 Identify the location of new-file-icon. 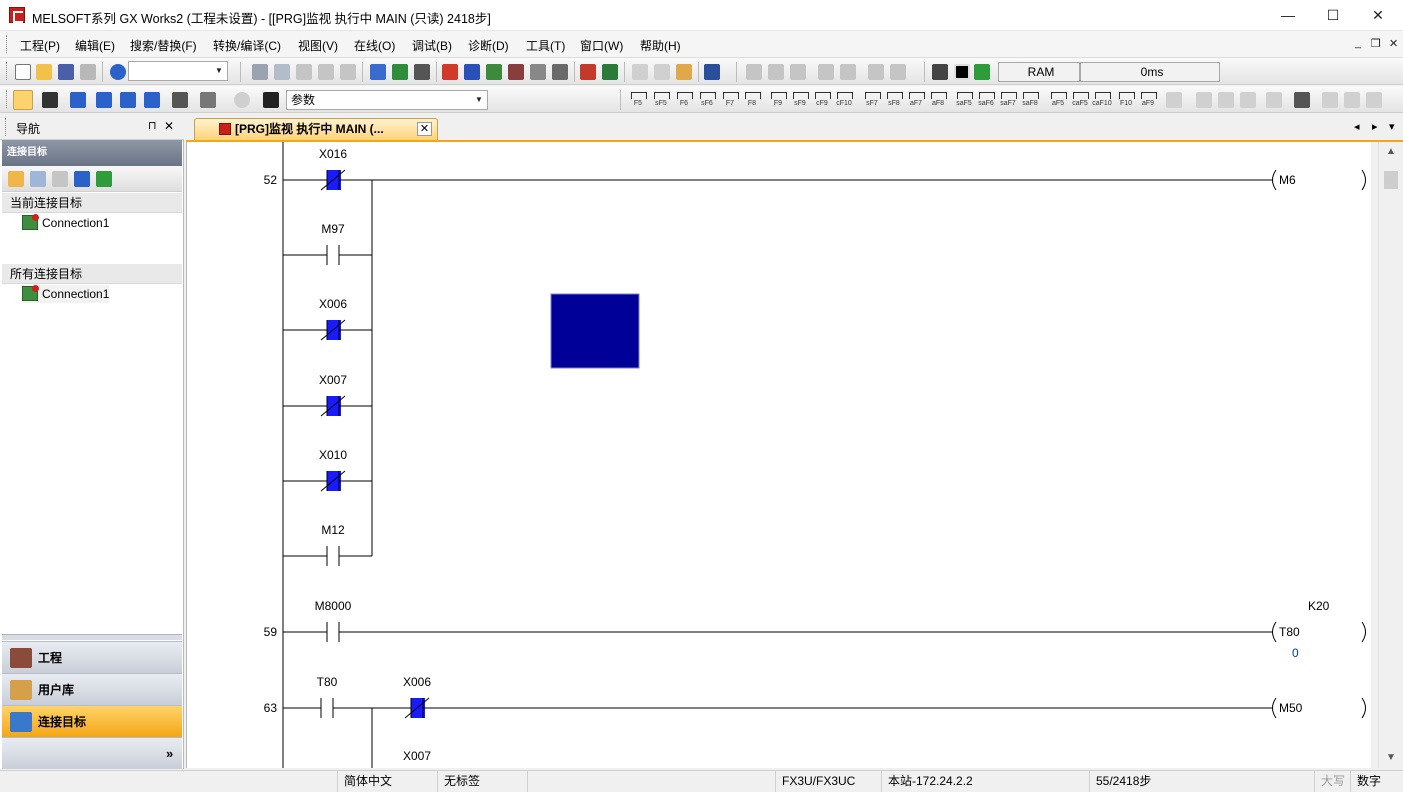
(23, 72).